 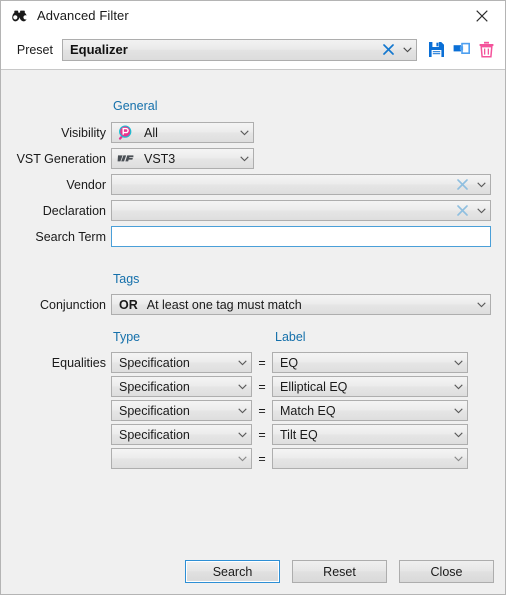 What do you see at coordinates (74, 211) in the screenshot?
I see `declaration-label: Declaration` at bounding box center [74, 211].